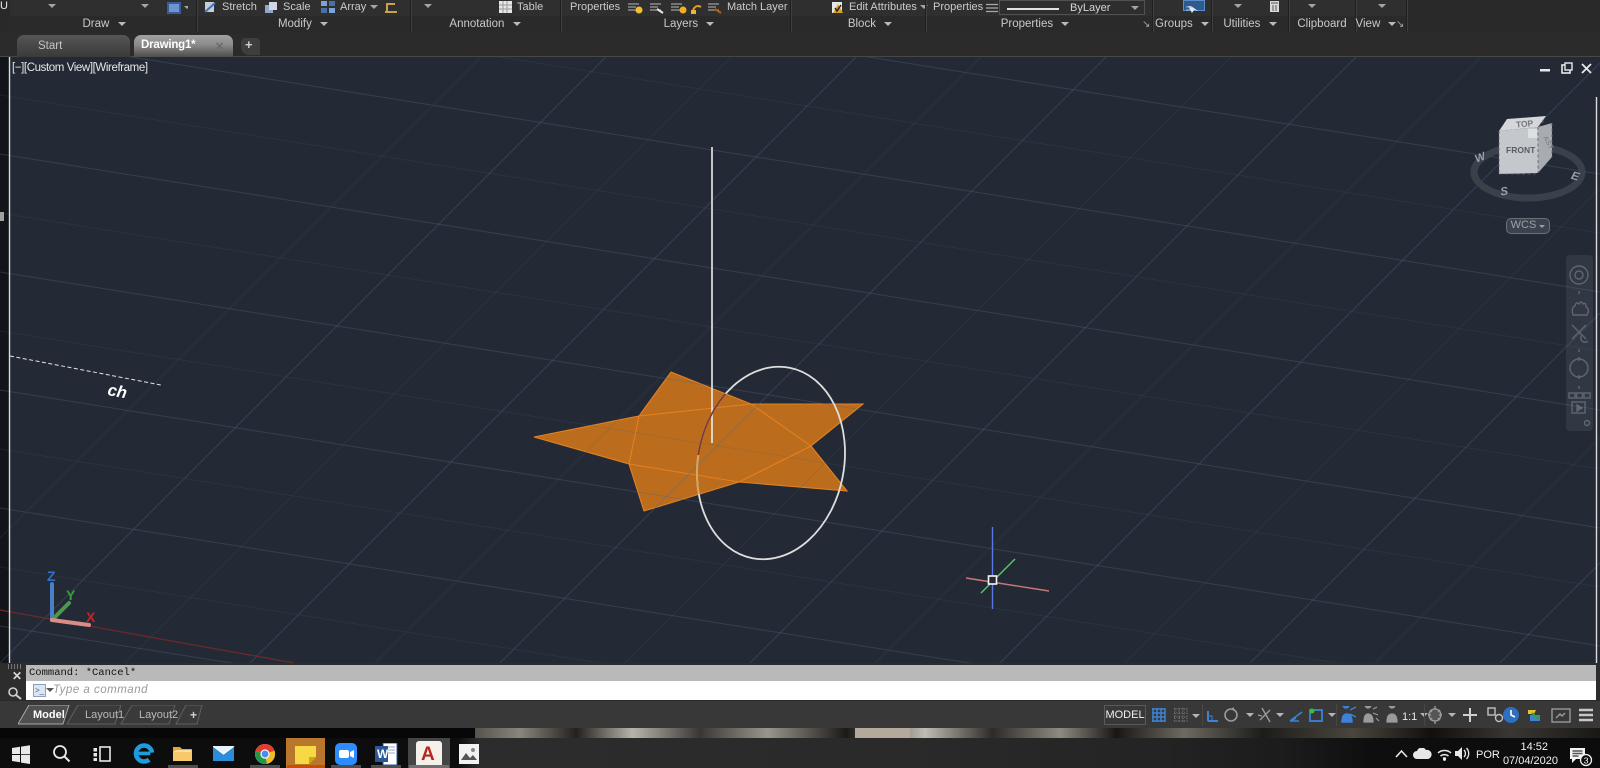 This screenshot has height=768, width=1600. What do you see at coordinates (51, 576) in the screenshot?
I see `svg-text: Z` at bounding box center [51, 576].